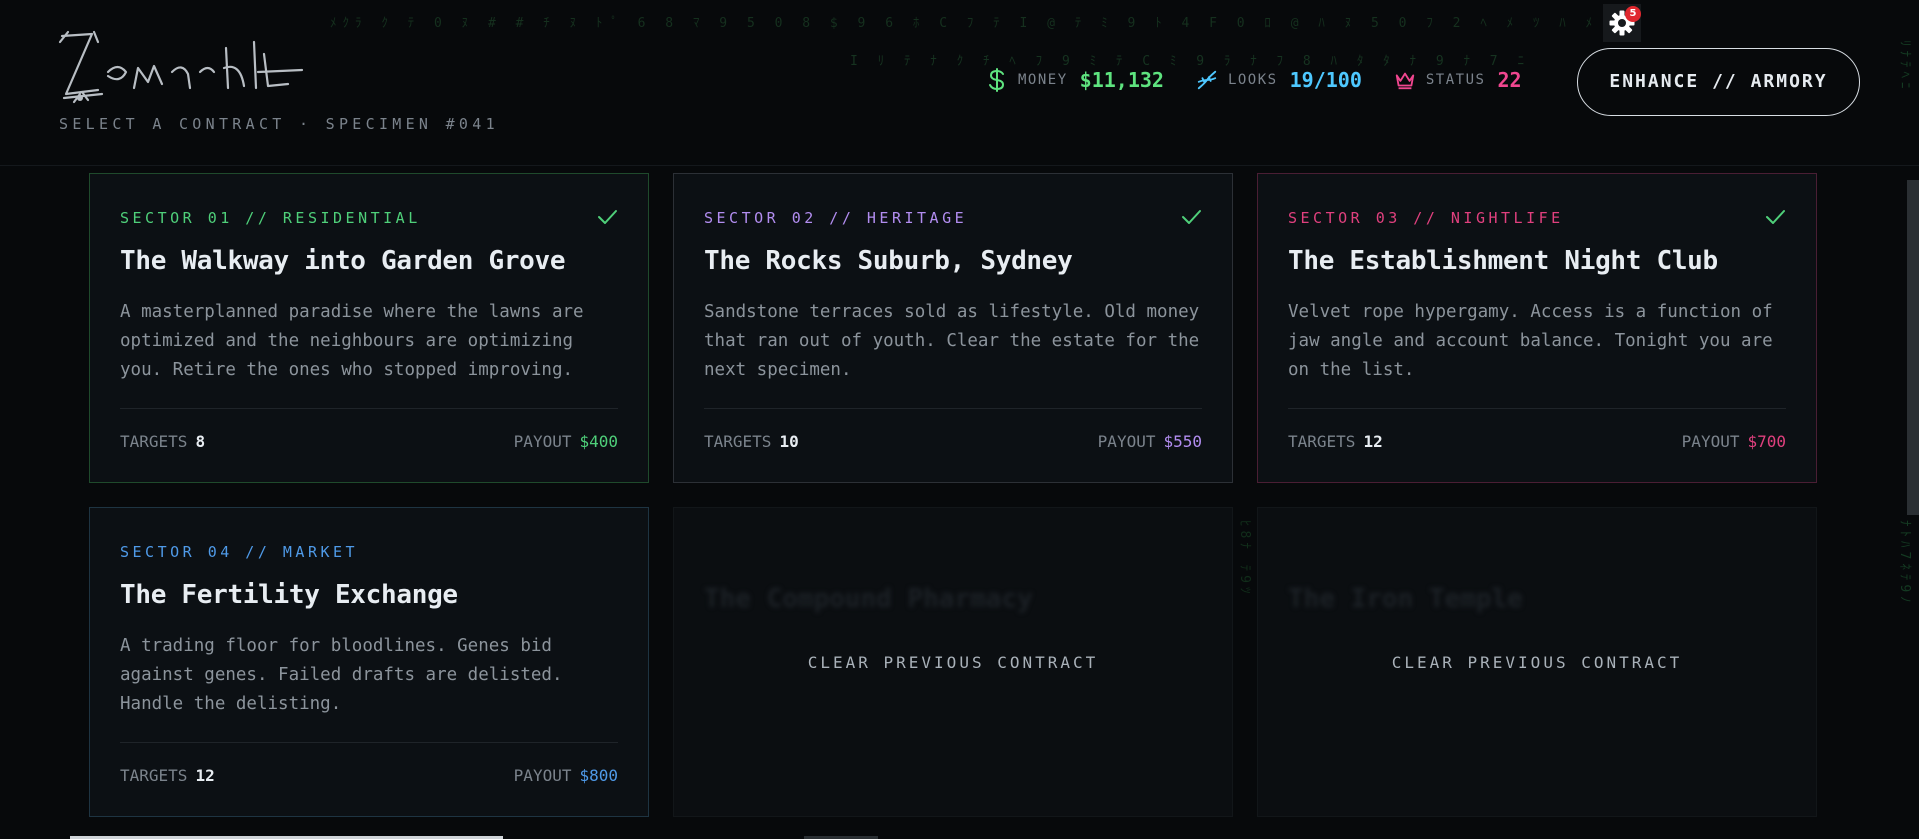 This screenshot has width=1919, height=839. I want to click on settings-button: 5, so click(1622, 23).